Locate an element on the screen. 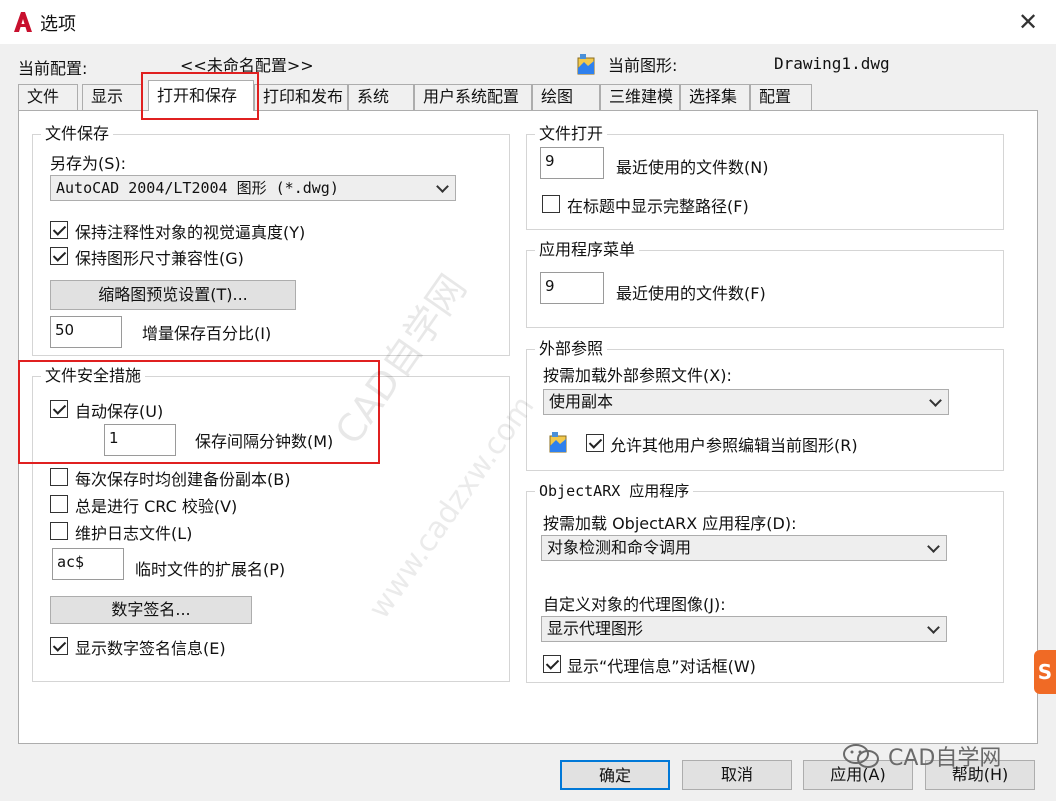  show-proxy-dialog-label: 显示“代理信息”对话框(W) is located at coordinates (661, 666).